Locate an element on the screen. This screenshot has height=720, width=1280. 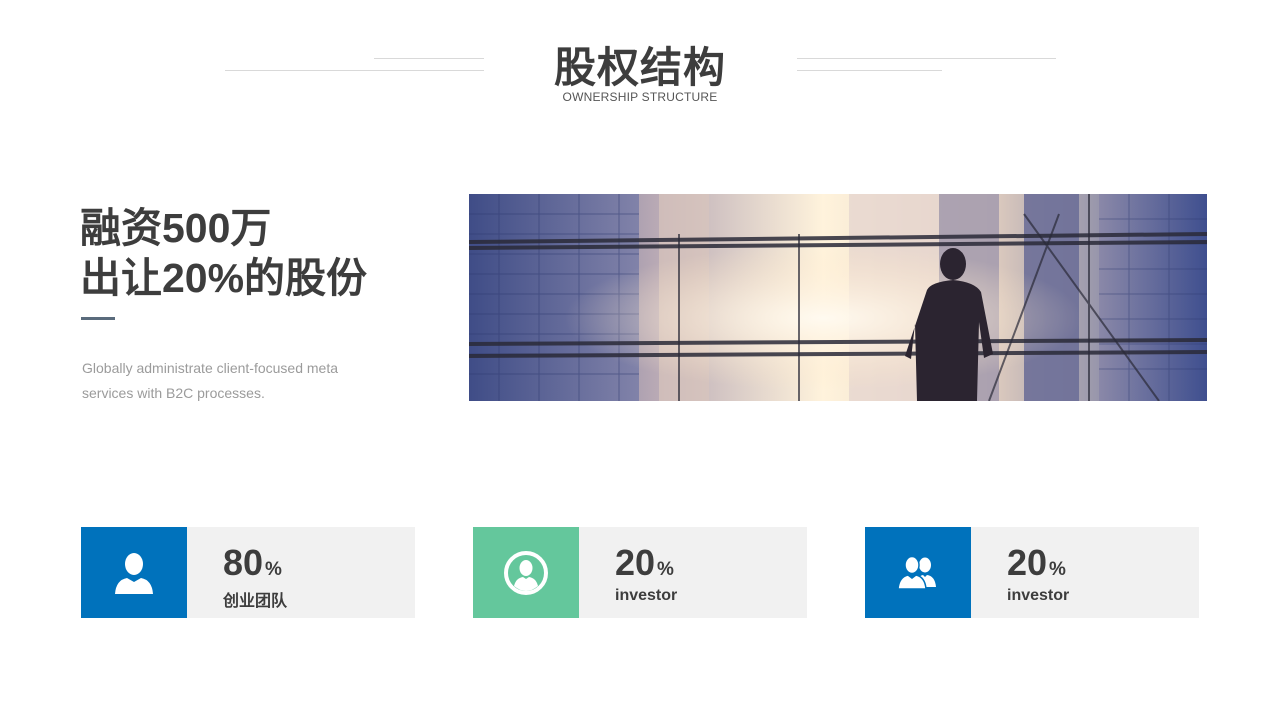
stat-card-3-value: 20% is located at coordinates (1036, 562).